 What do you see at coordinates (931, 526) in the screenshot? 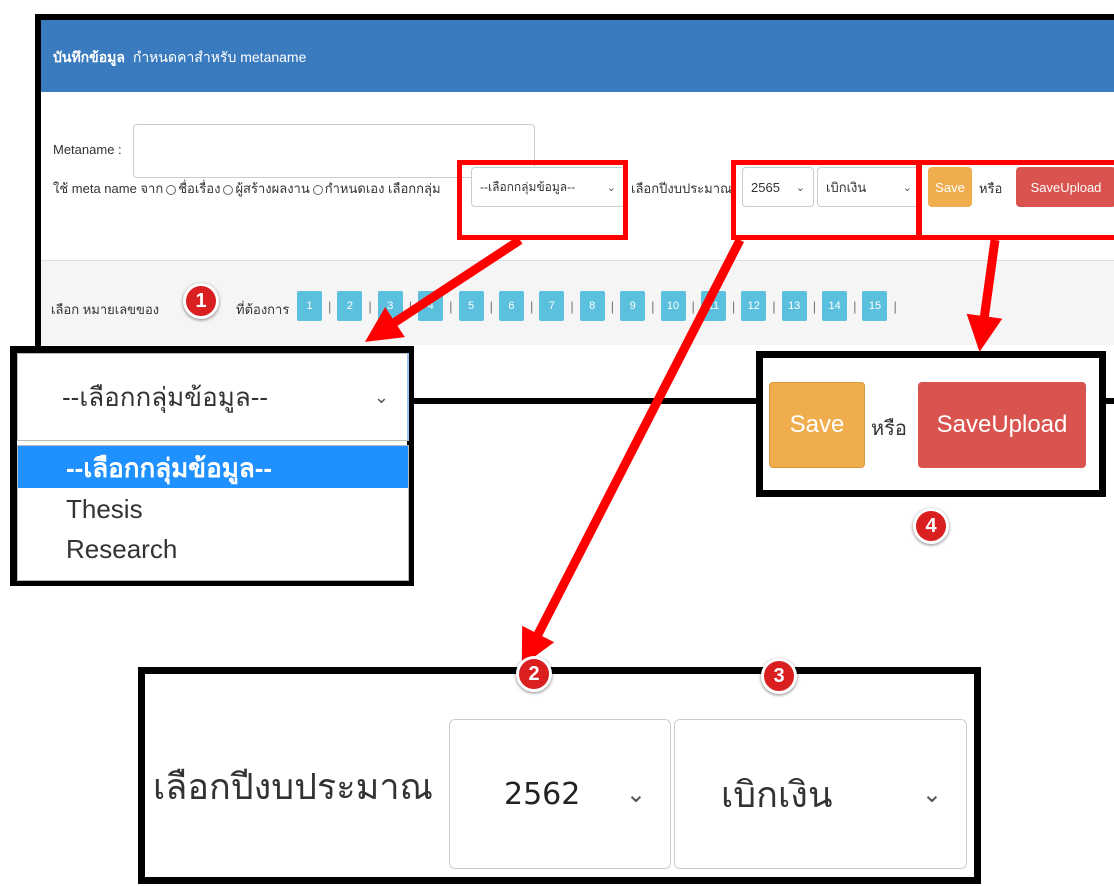
I see `step-badge-4: 4` at bounding box center [931, 526].